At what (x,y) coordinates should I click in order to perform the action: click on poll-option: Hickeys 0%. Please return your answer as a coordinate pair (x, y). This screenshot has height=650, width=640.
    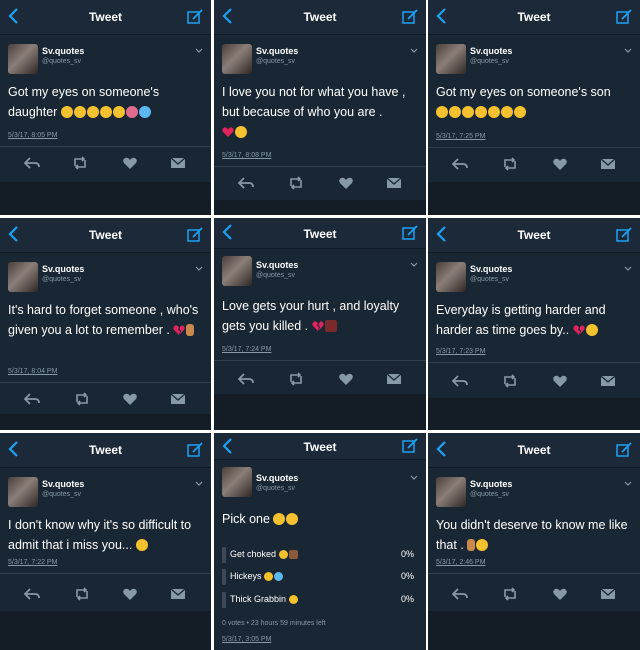
    Looking at the image, I should click on (318, 577).